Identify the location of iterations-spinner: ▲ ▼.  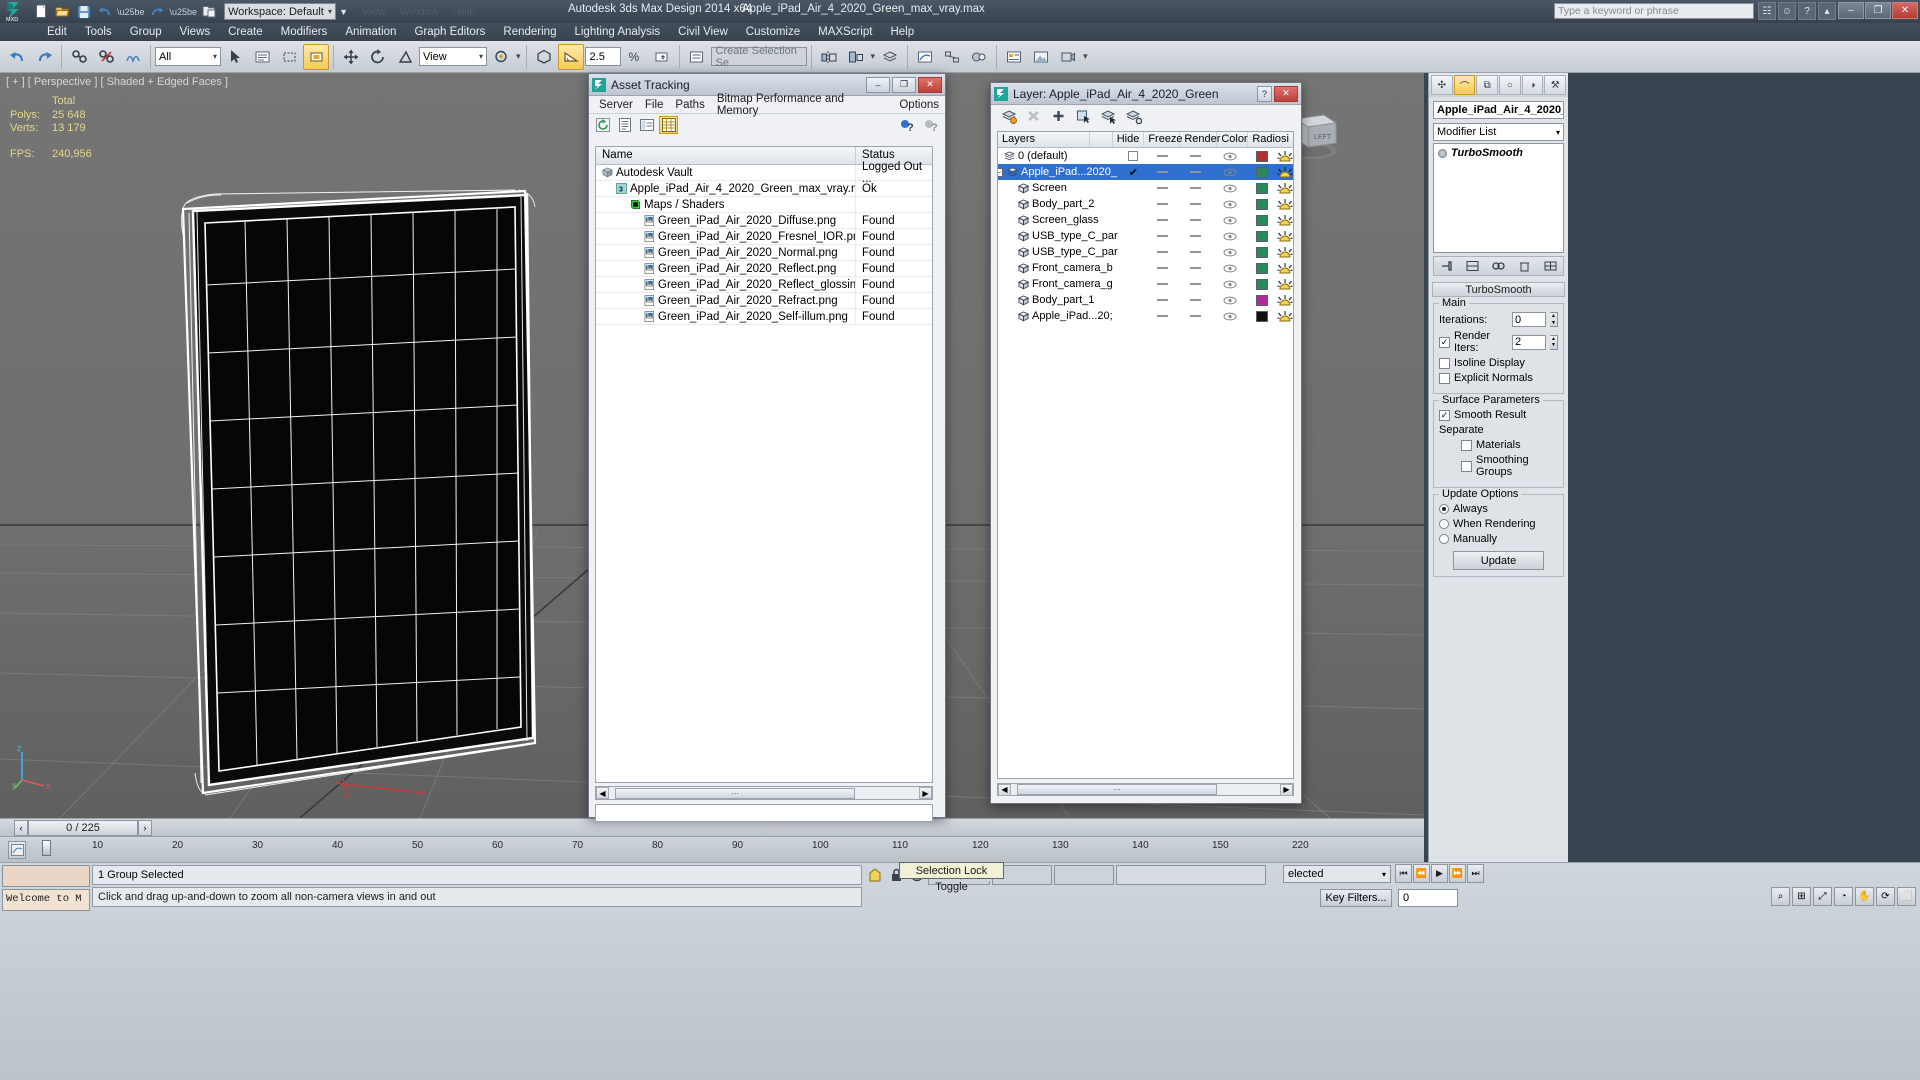
(1554, 319).